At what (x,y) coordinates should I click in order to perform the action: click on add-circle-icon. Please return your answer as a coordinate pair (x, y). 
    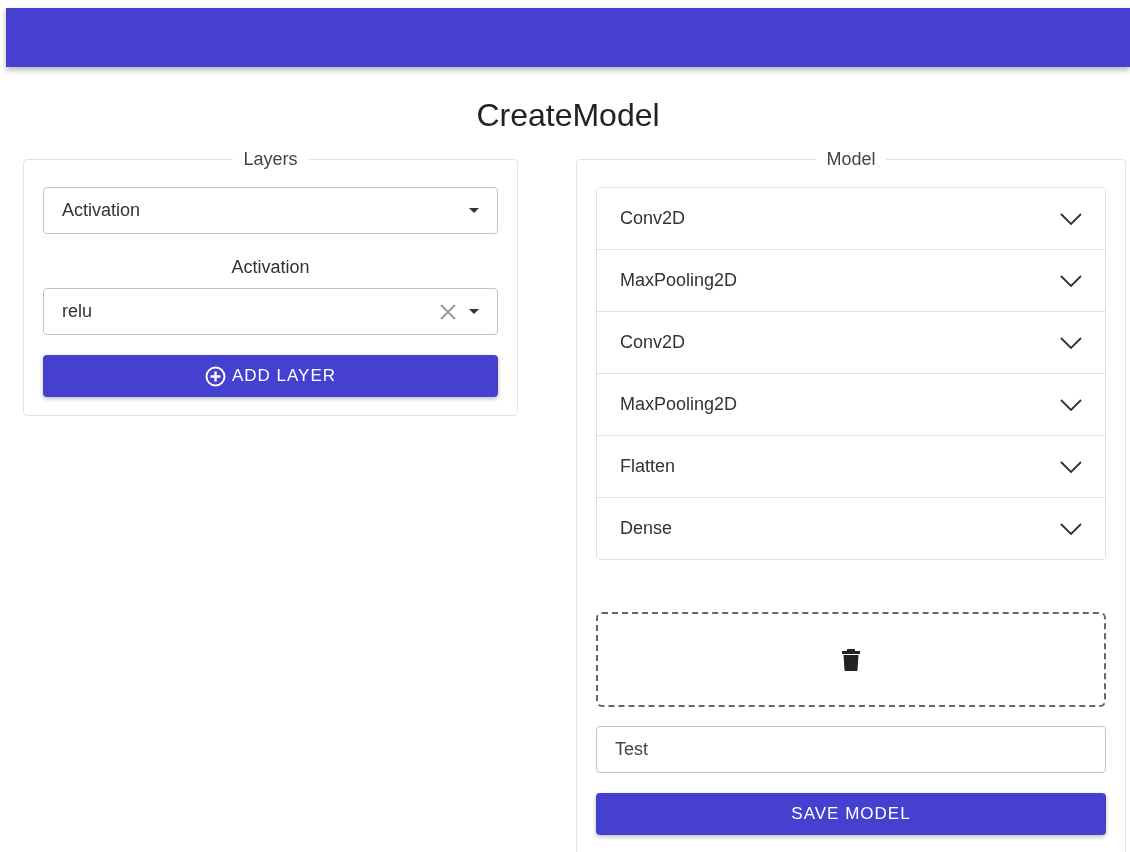
    Looking at the image, I should click on (215, 376).